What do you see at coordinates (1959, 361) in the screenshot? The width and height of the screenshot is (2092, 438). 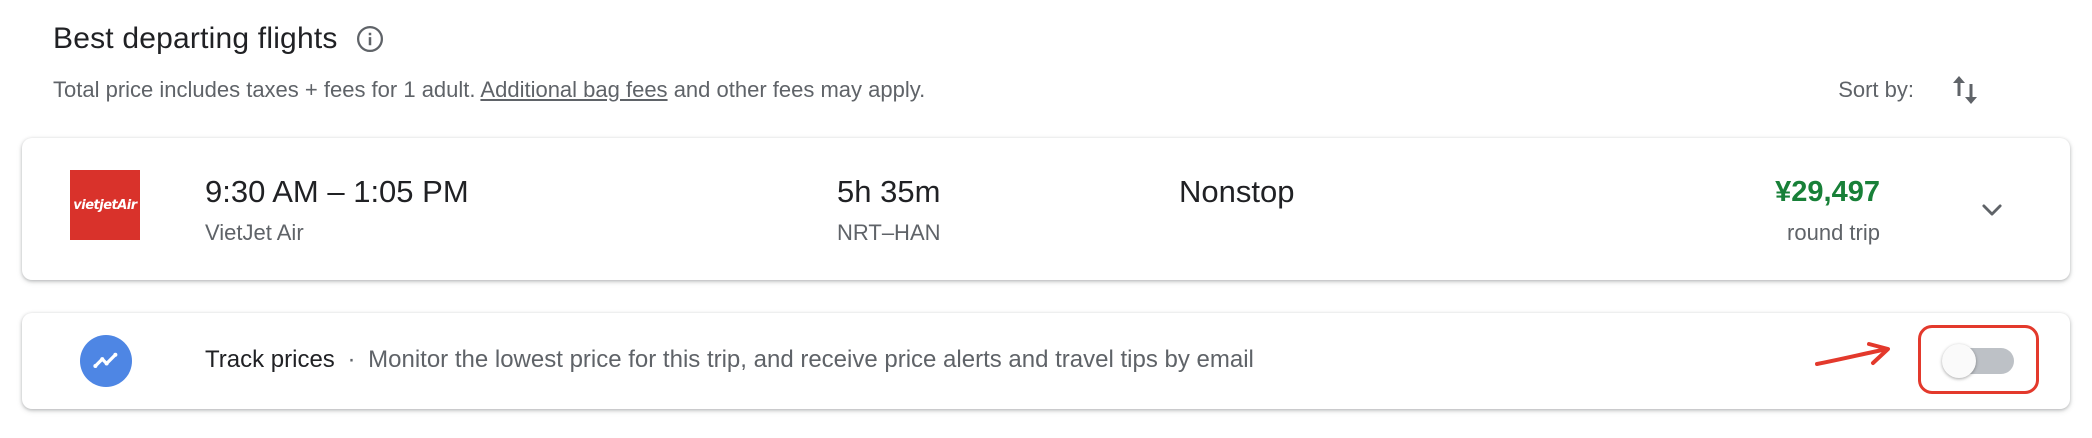 I see `toggle-knob` at bounding box center [1959, 361].